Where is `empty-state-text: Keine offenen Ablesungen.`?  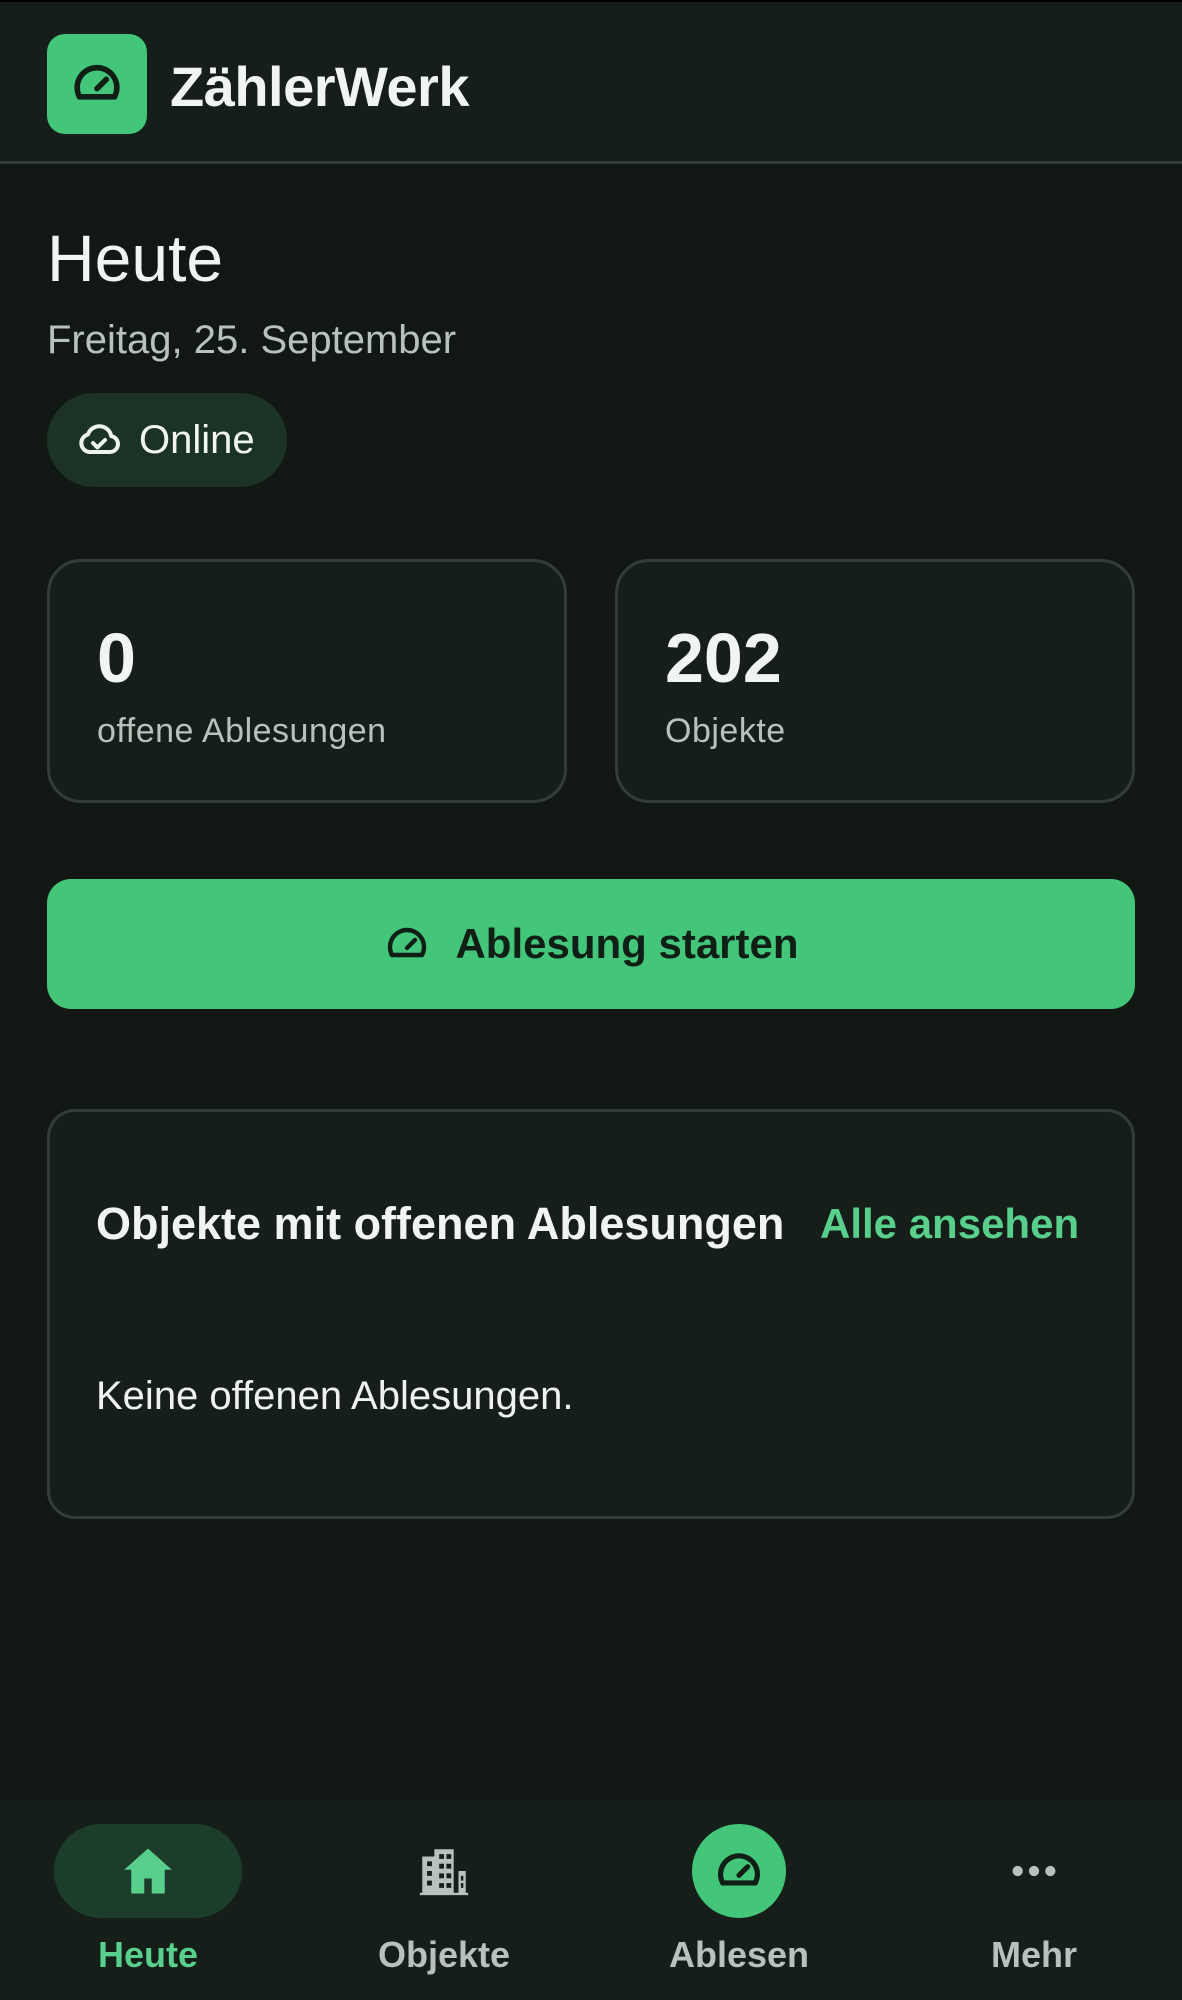 empty-state-text: Keine offenen Ablesungen. is located at coordinates (335, 1396).